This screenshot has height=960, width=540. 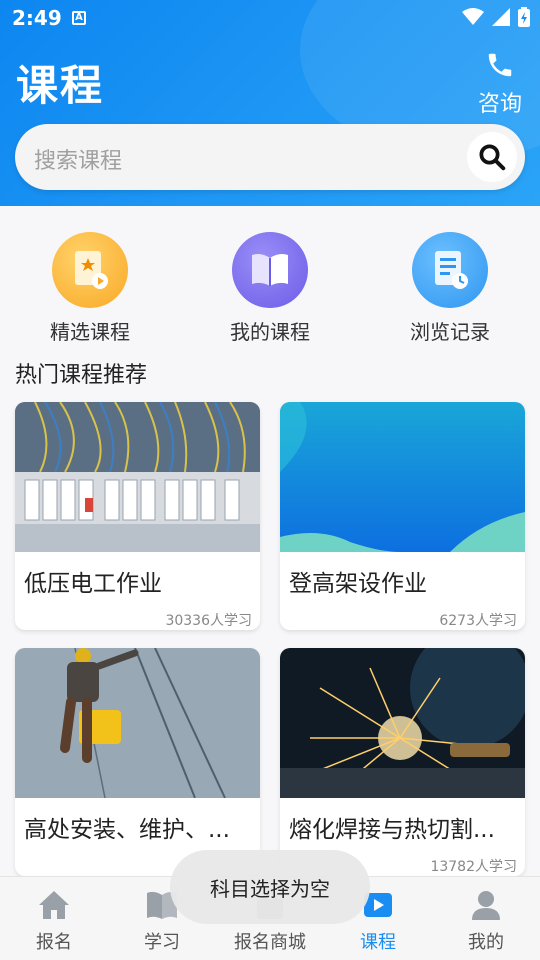 I want to click on profile-icon, so click(x=486, y=905).